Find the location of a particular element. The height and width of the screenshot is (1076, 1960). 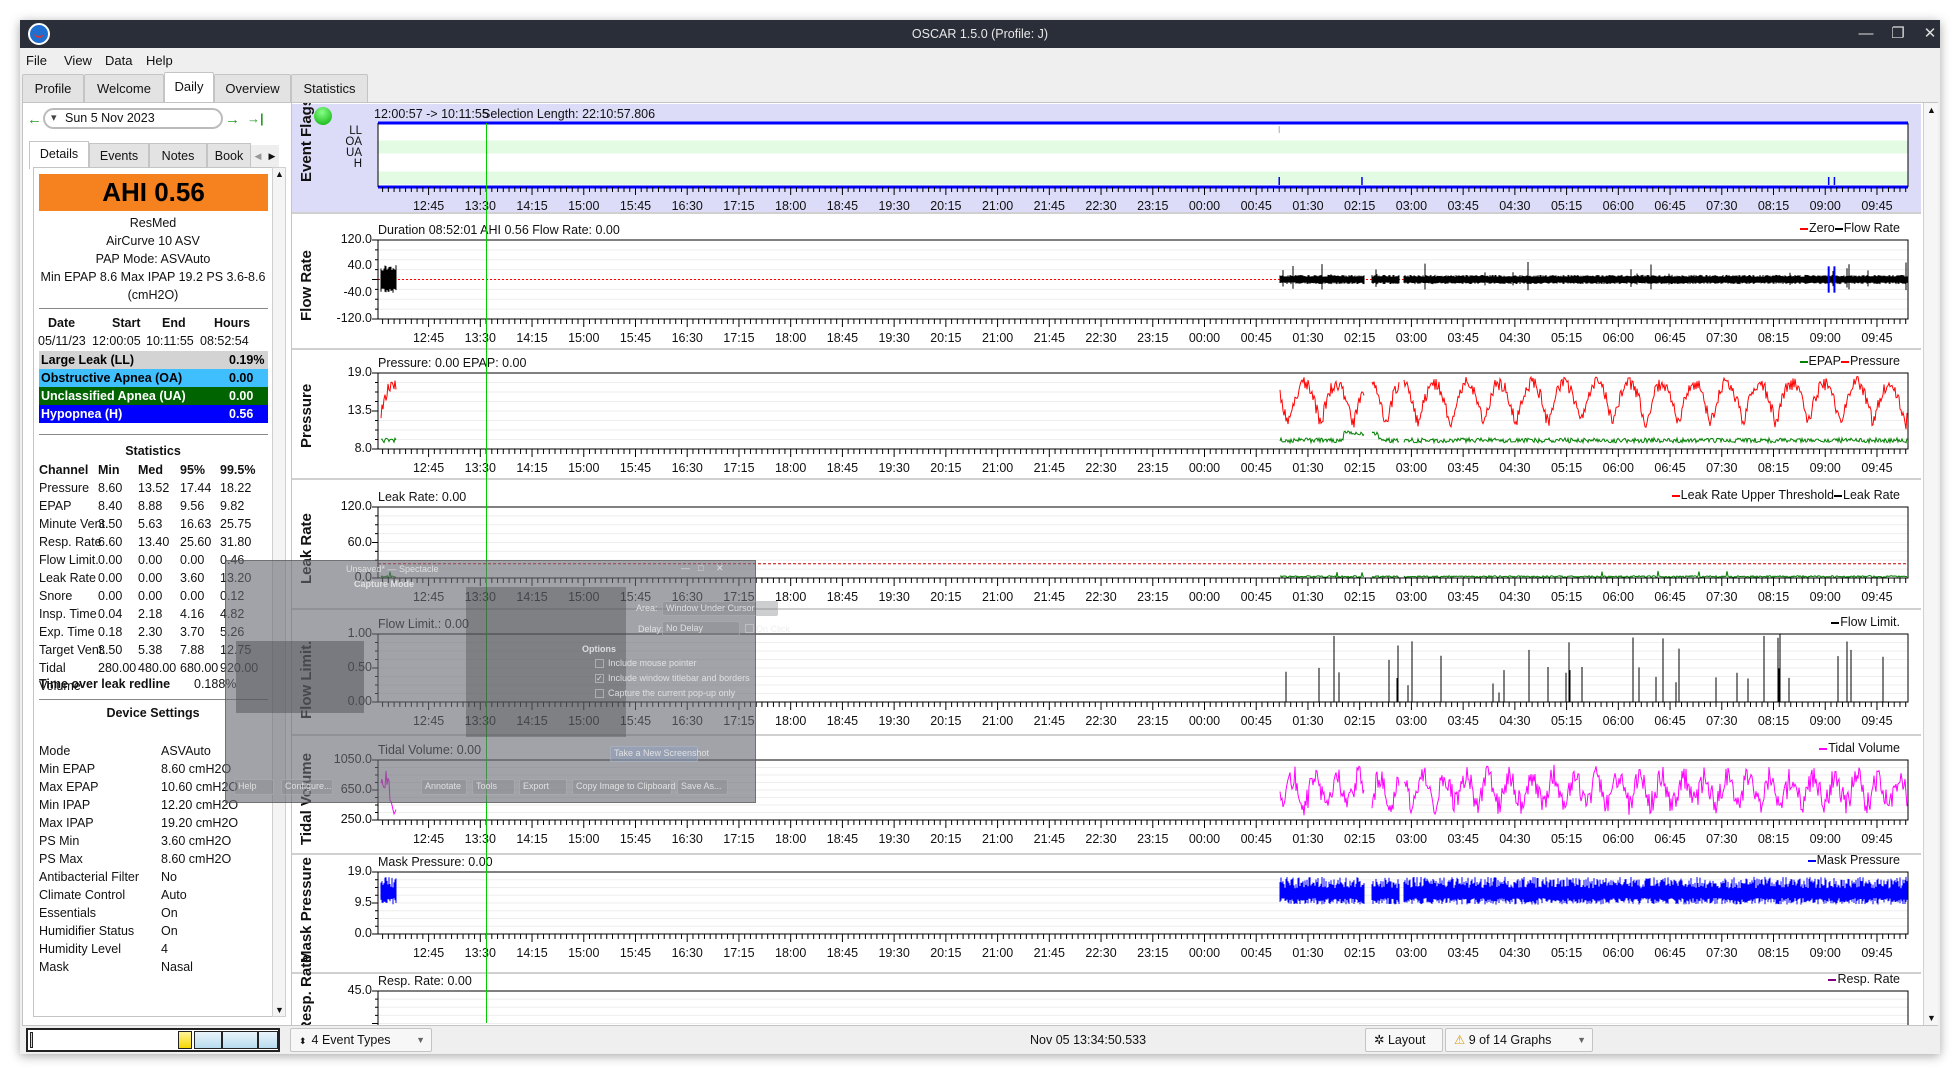

stats-cell: Resp. Rate is located at coordinates (70, 542).